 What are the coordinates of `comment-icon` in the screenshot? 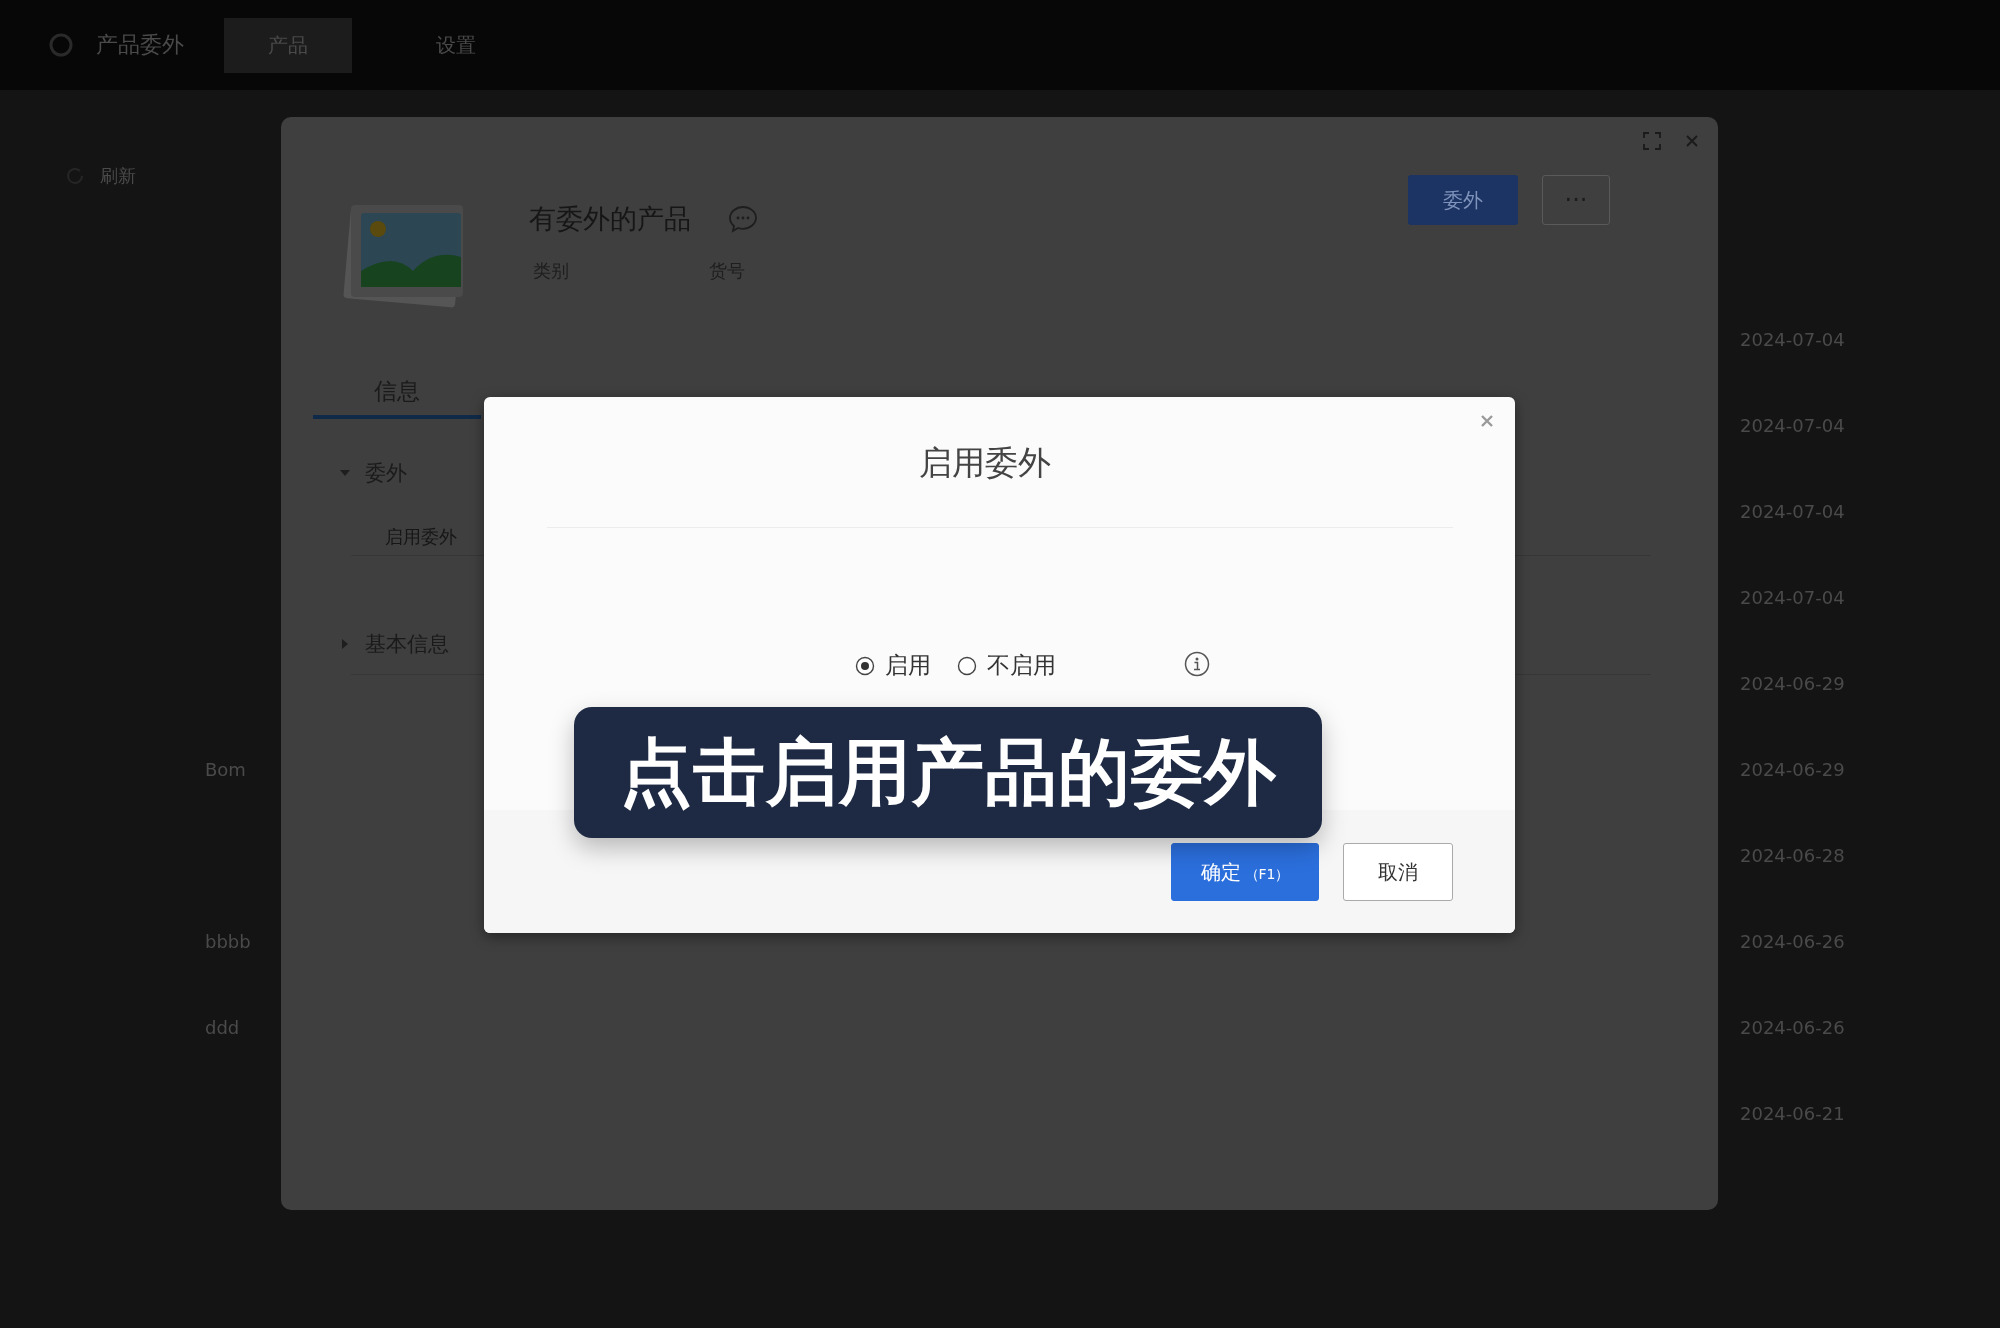 It's located at (743, 219).